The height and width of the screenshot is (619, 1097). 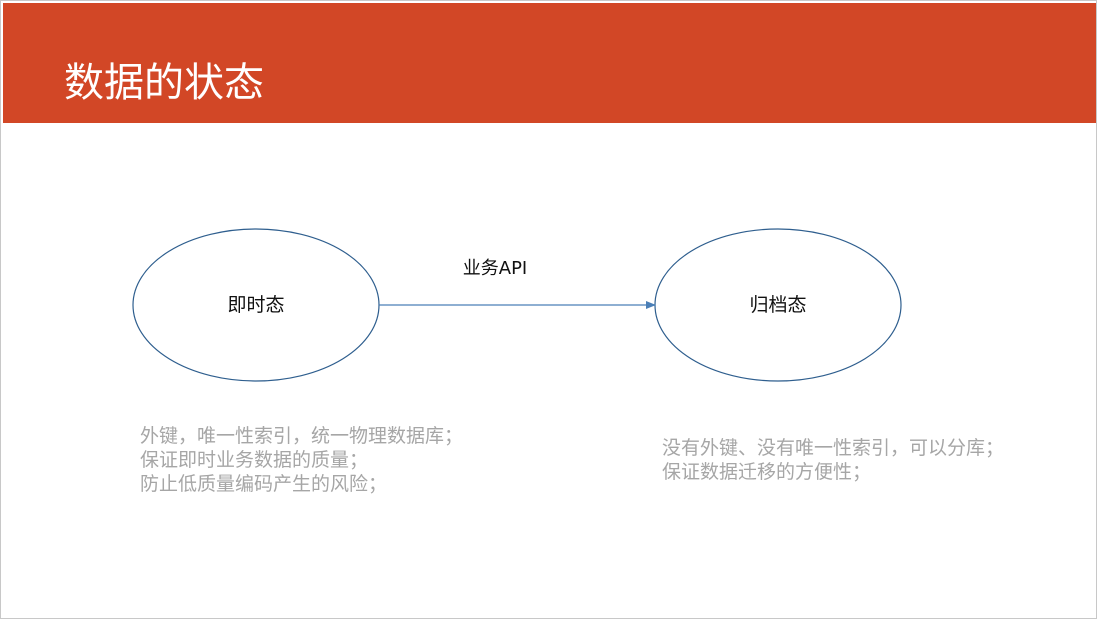 I want to click on note-line: 防止低质量编码产生的风险；, so click(x=264, y=484).